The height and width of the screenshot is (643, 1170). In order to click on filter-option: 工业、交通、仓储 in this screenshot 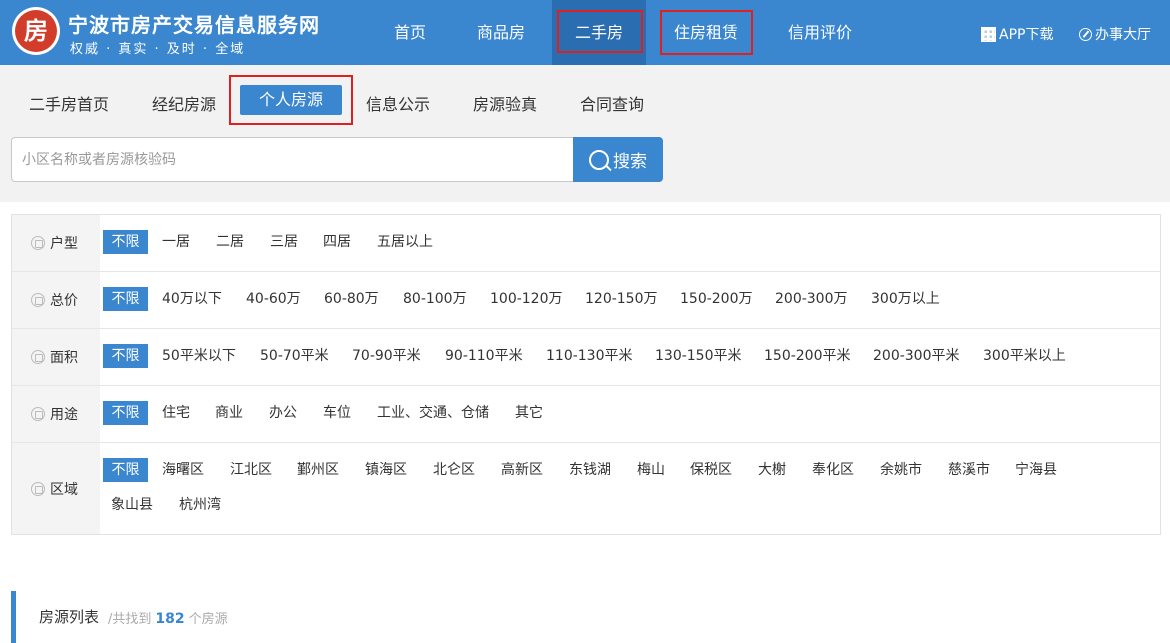, I will do `click(433, 413)`.